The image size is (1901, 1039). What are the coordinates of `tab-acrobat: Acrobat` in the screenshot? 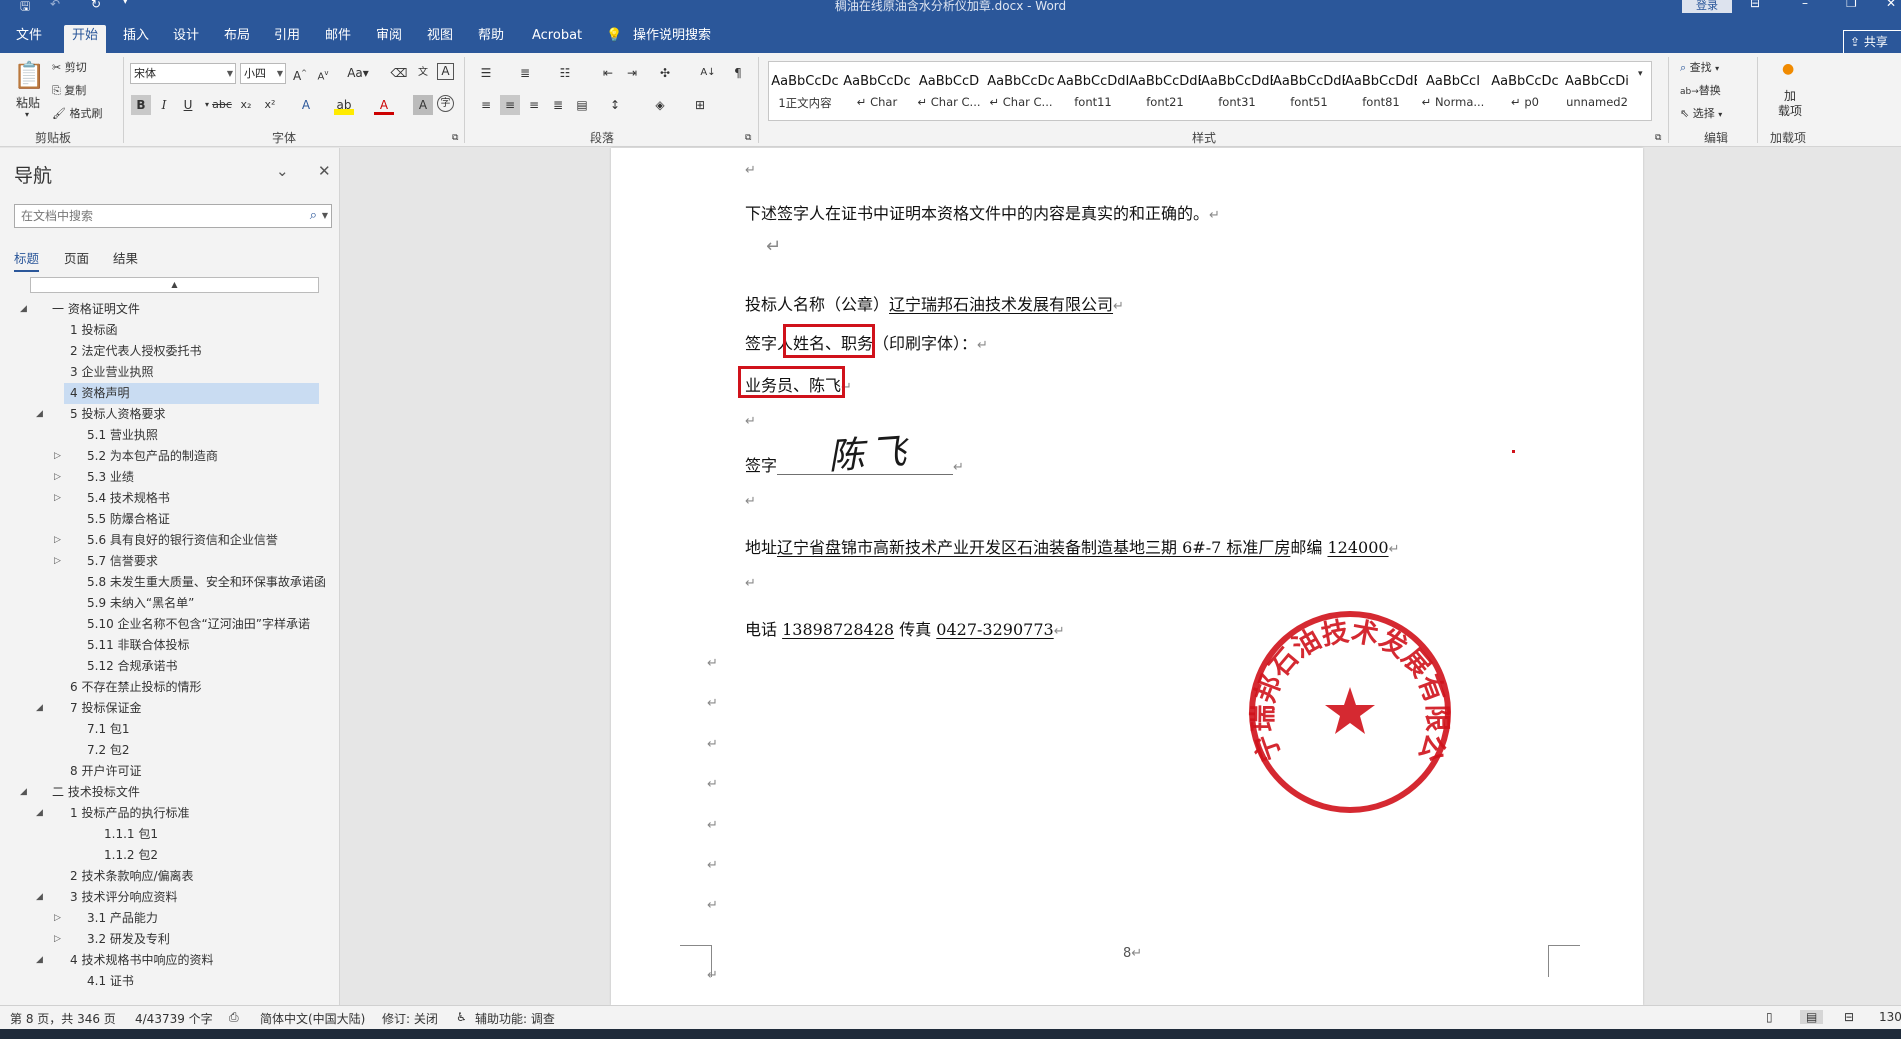 It's located at (557, 39).